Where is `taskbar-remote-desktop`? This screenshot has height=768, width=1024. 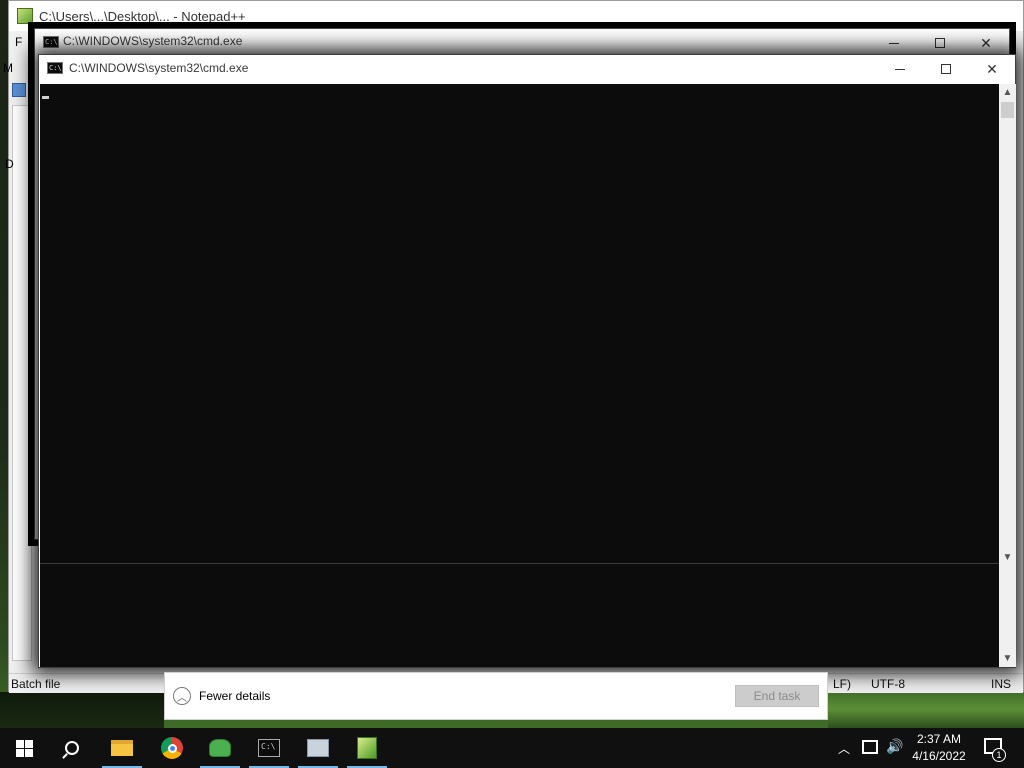 taskbar-remote-desktop is located at coordinates (318, 748).